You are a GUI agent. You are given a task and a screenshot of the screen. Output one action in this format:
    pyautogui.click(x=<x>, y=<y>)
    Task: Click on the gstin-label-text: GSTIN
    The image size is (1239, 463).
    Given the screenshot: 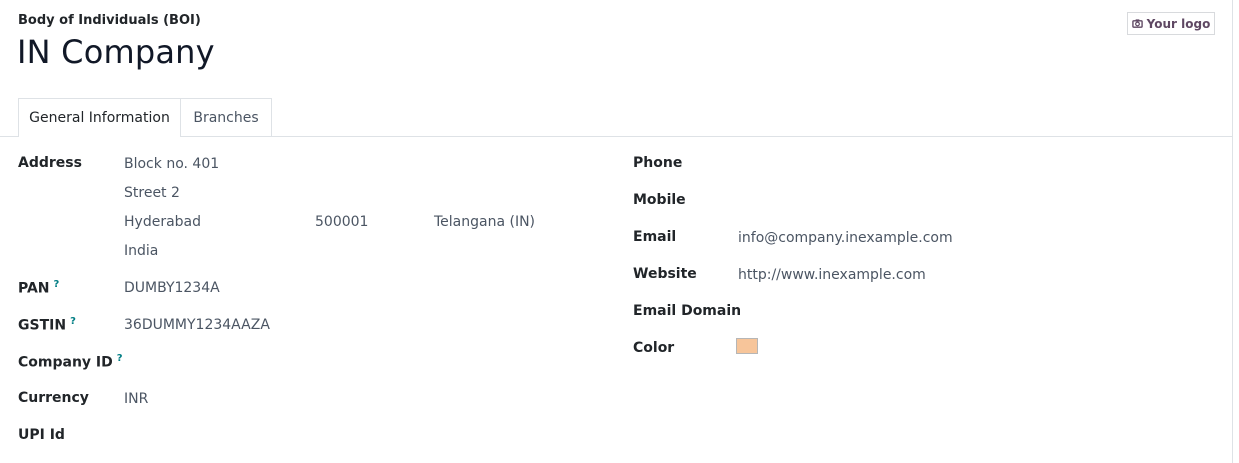 What is the action you would take?
    pyautogui.click(x=42, y=325)
    